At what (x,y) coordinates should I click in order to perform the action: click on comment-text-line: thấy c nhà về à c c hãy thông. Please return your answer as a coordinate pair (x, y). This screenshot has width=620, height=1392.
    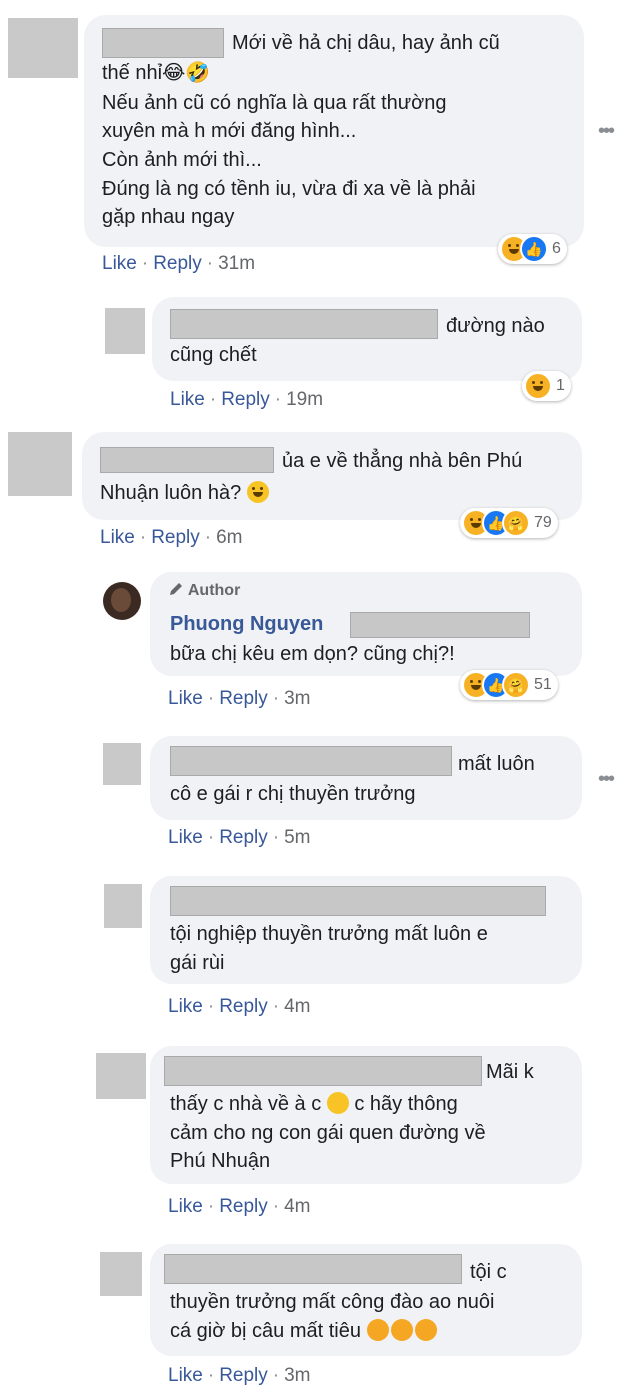
    Looking at the image, I should click on (314, 1104).